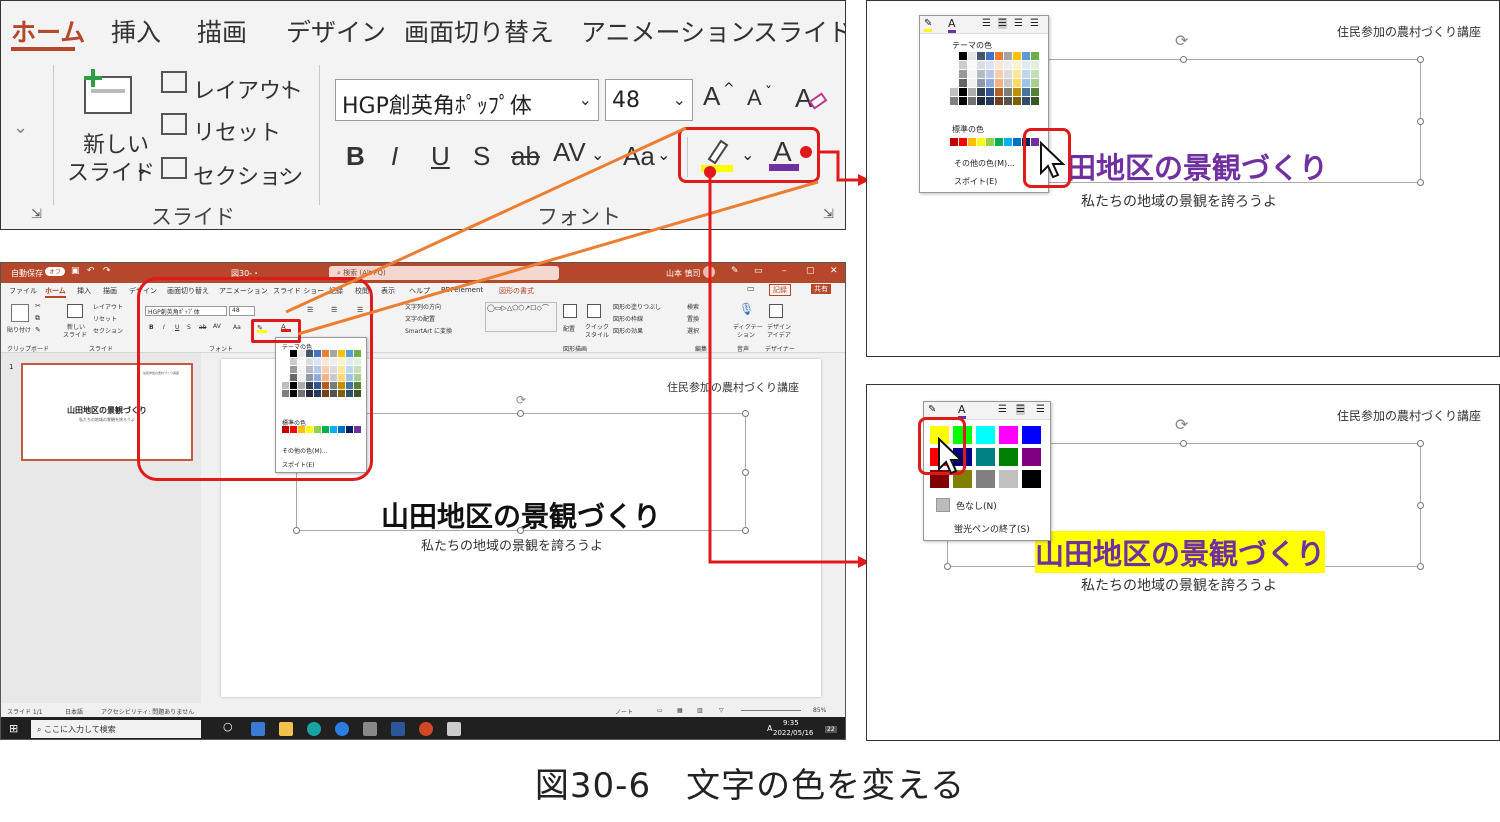 This screenshot has width=1500, height=822. Describe the element at coordinates (952, 25) in the screenshot. I see `font-color-icon: A` at that location.